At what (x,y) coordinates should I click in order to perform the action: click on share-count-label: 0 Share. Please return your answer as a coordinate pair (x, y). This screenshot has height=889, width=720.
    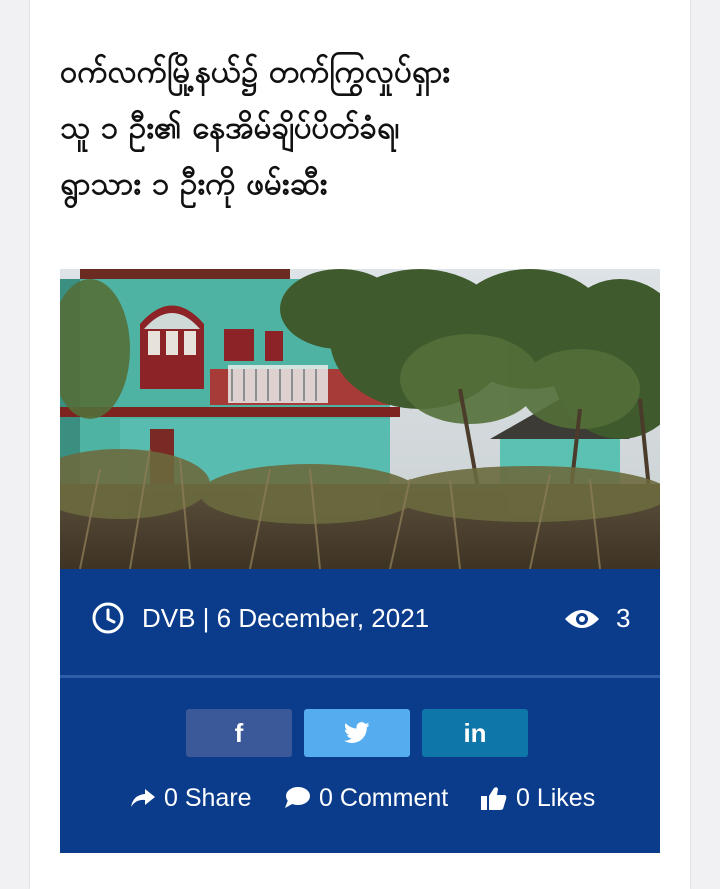
    Looking at the image, I should click on (208, 797).